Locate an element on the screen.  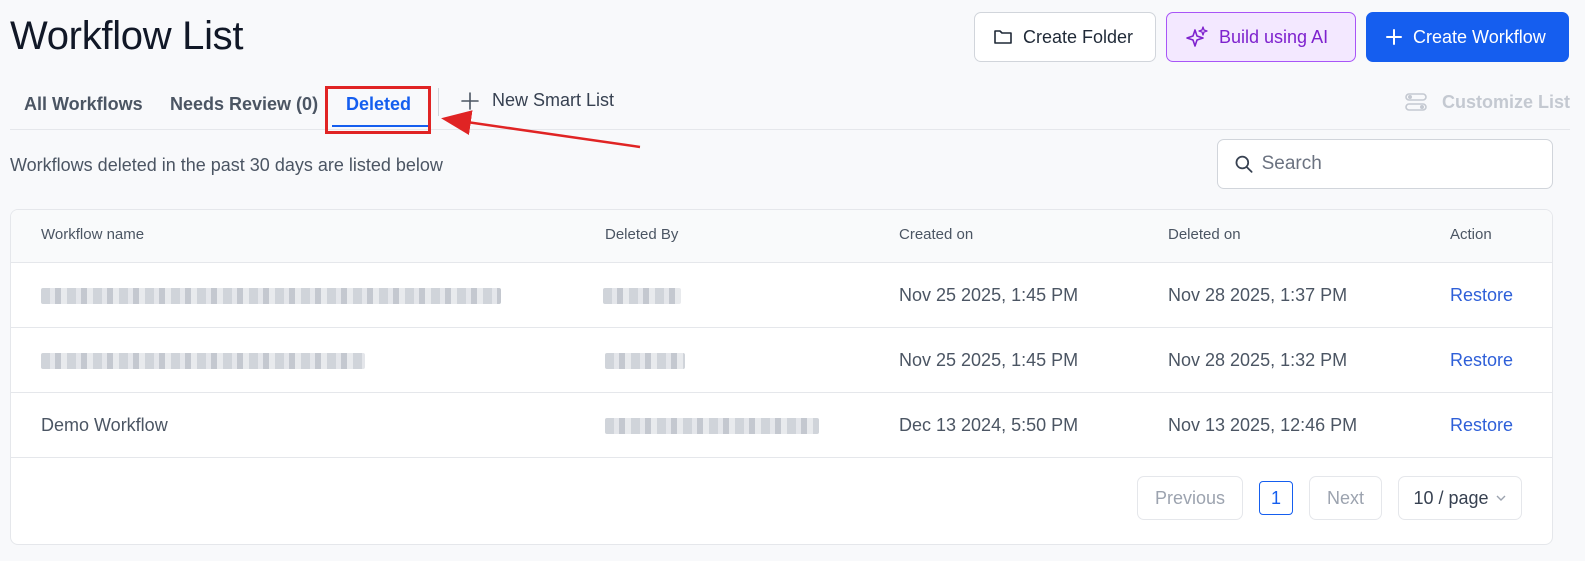
previous-page-button: Previous is located at coordinates (1190, 498).